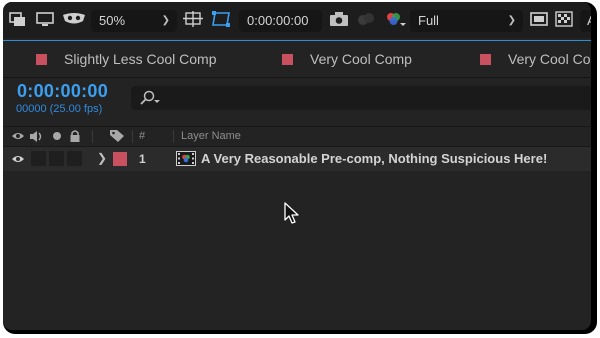 The height and width of the screenshot is (338, 600). I want to click on frame-rate-info: 00000 (25.00 fps), so click(59, 109).